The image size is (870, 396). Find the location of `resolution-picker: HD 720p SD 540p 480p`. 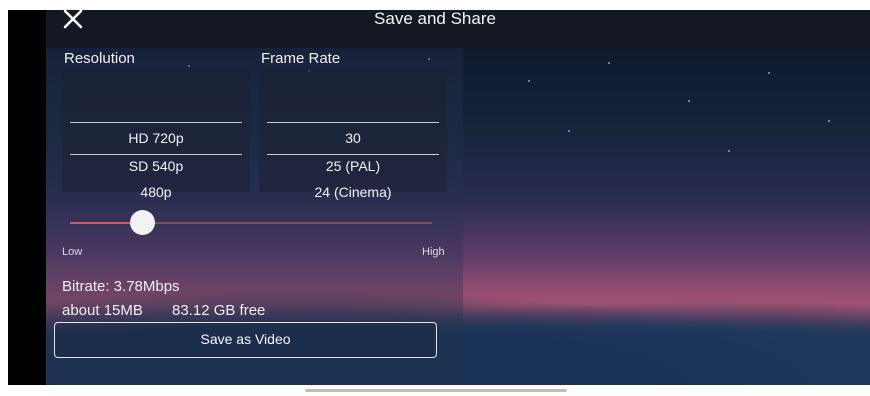

resolution-picker: HD 720p SD 540p 480p is located at coordinates (156, 134).